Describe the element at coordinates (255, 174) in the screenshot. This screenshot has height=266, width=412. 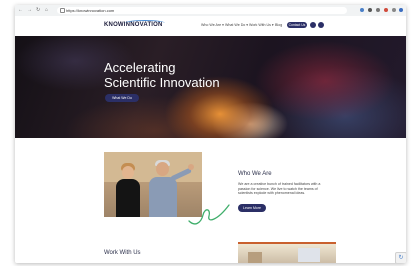
I see `who-we-are-heading: Who We Are` at that location.